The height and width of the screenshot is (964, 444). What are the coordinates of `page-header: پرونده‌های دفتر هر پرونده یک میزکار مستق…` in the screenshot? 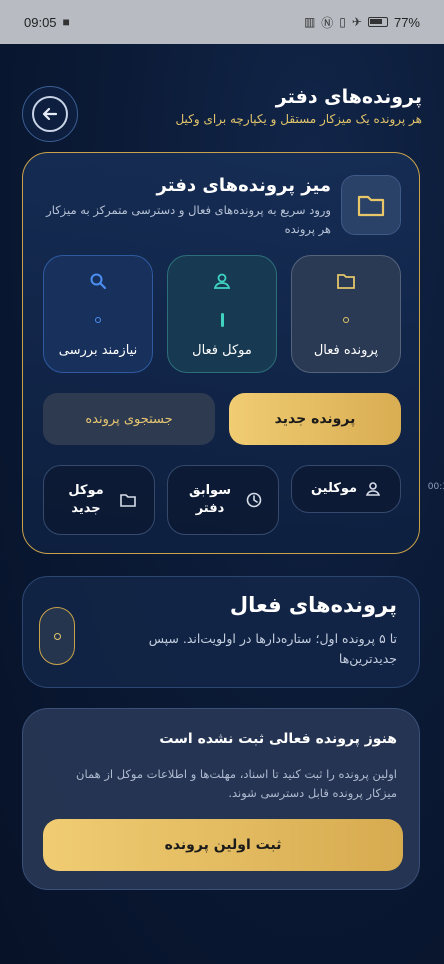 It's located at (222, 114).